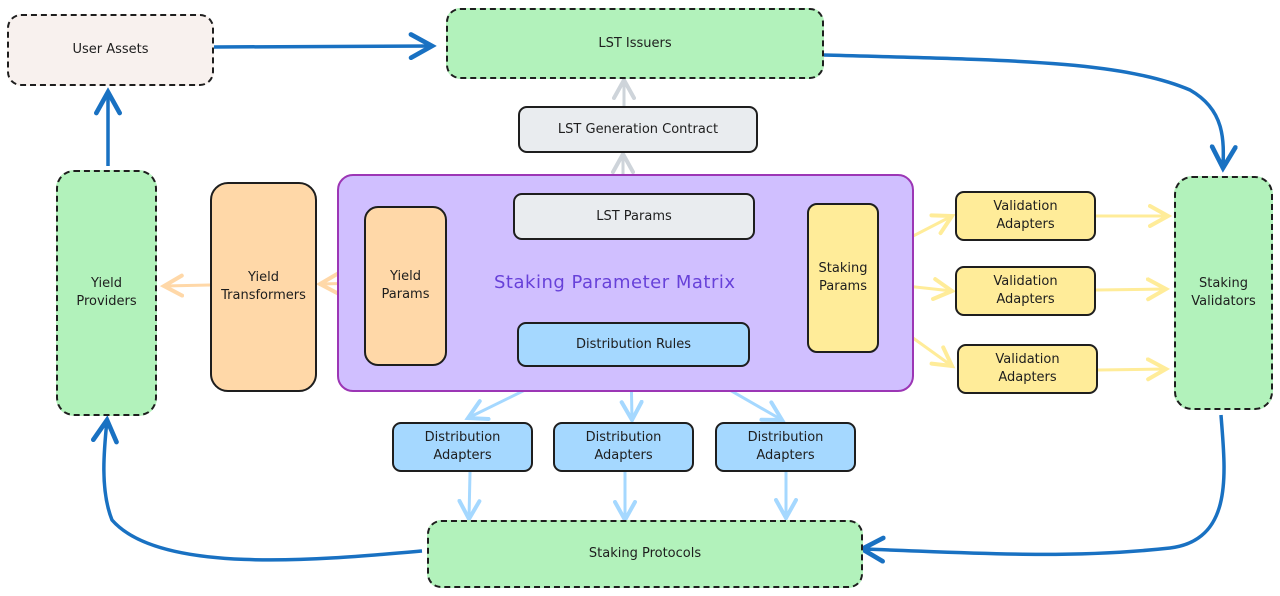  I want to click on lst-params-node: LST Params, so click(634, 216).